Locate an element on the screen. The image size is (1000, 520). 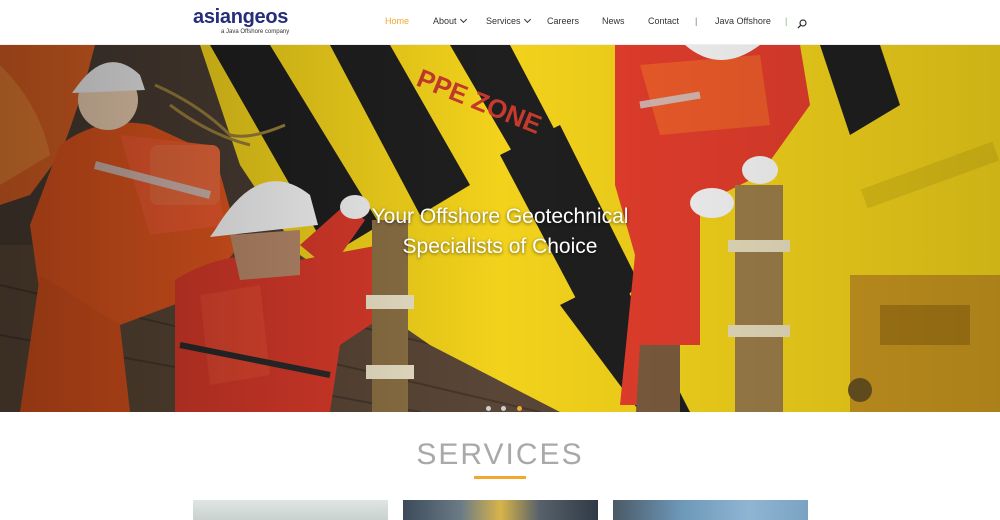
services-heading: SERVICES is located at coordinates (500, 454).